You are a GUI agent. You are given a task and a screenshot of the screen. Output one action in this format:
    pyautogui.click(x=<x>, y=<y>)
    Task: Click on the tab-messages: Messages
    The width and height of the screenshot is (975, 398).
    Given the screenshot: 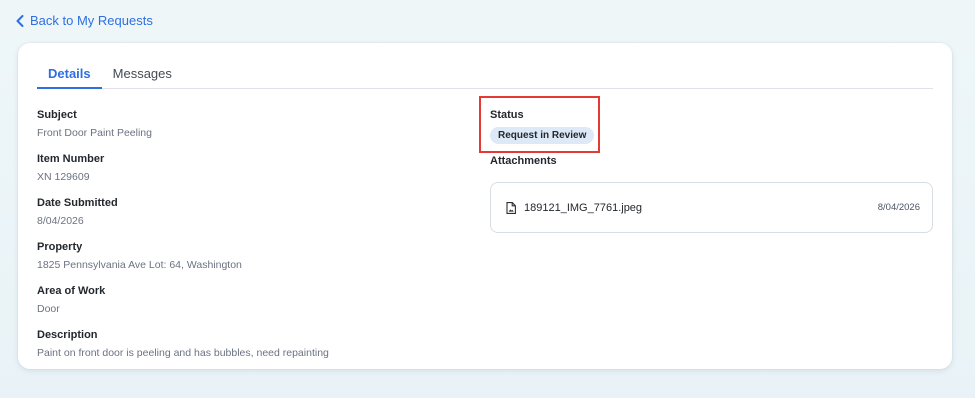 What is the action you would take?
    pyautogui.click(x=142, y=74)
    